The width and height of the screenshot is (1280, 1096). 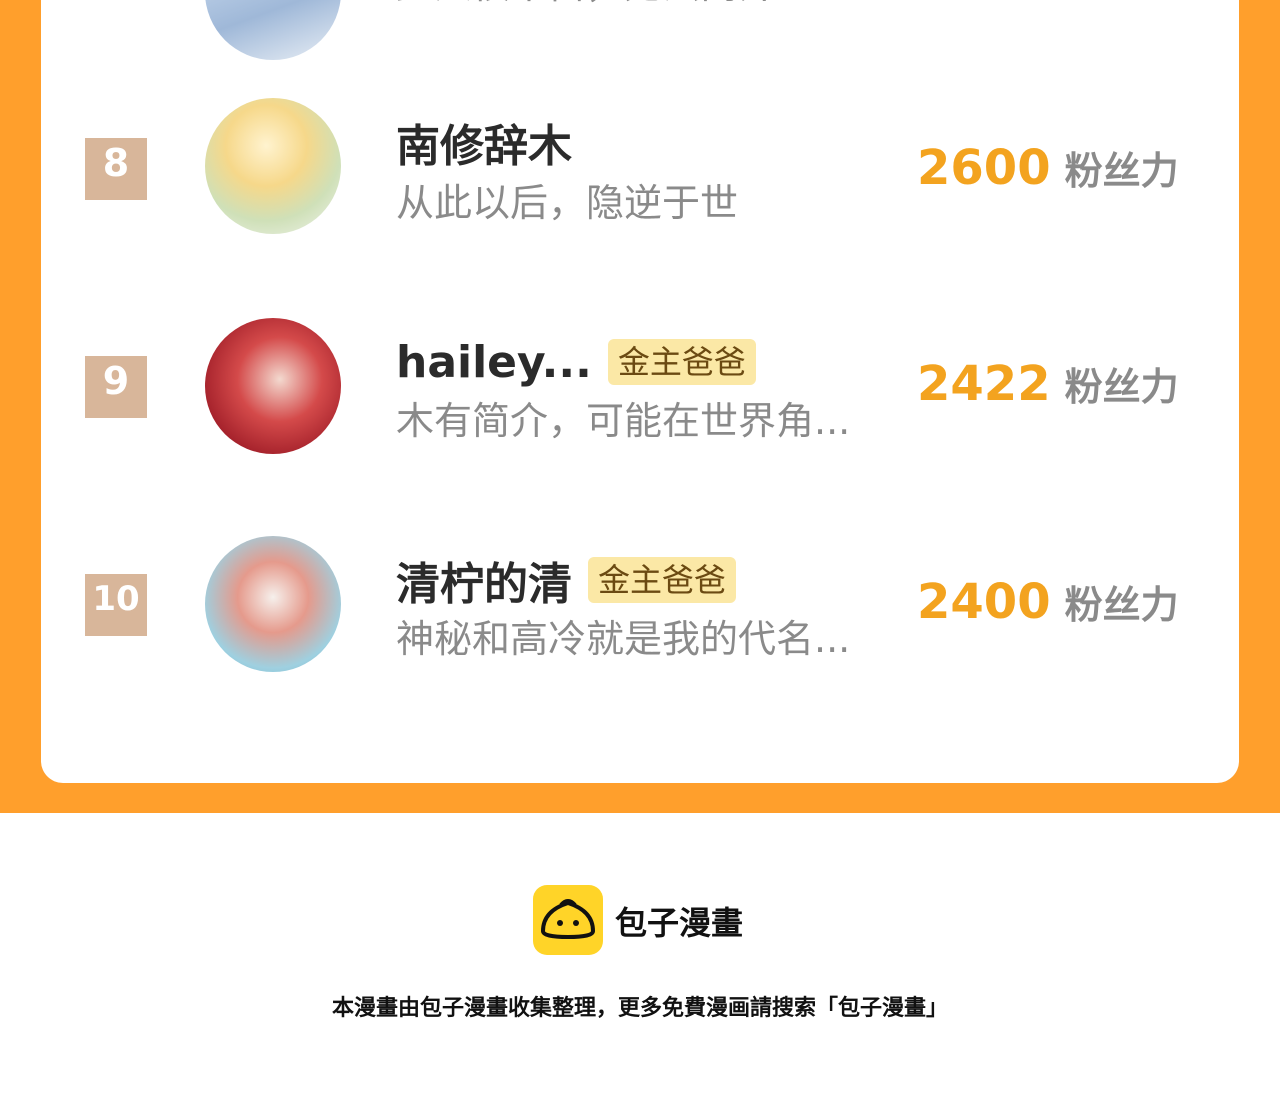 I want to click on fan-score: 2600 粉丝力, so click(x=1048, y=168).